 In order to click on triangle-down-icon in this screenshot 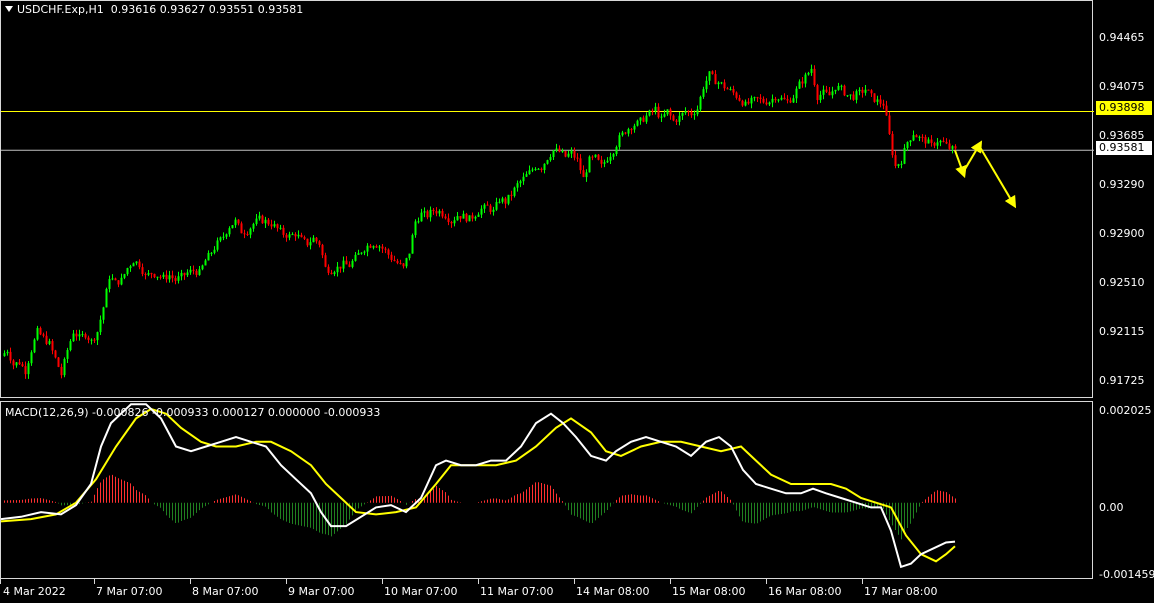, I will do `click(9, 9)`.